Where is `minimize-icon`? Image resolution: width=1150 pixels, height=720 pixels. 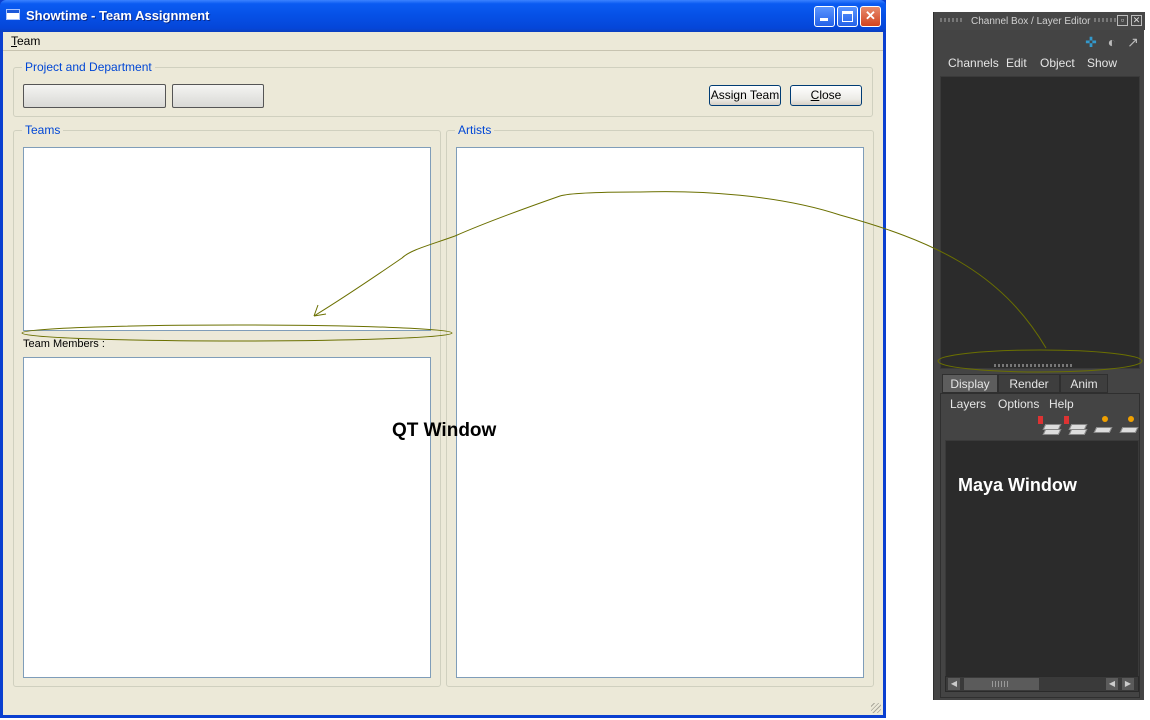
minimize-icon is located at coordinates (824, 19).